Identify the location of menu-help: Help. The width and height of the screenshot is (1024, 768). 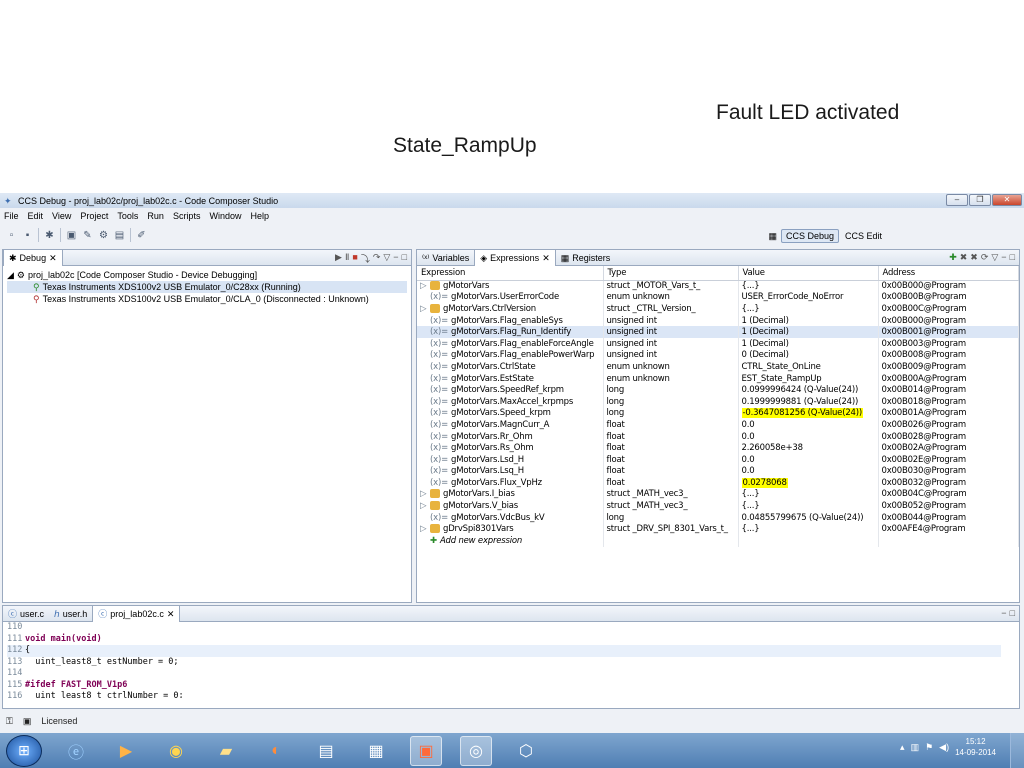
(259, 216).